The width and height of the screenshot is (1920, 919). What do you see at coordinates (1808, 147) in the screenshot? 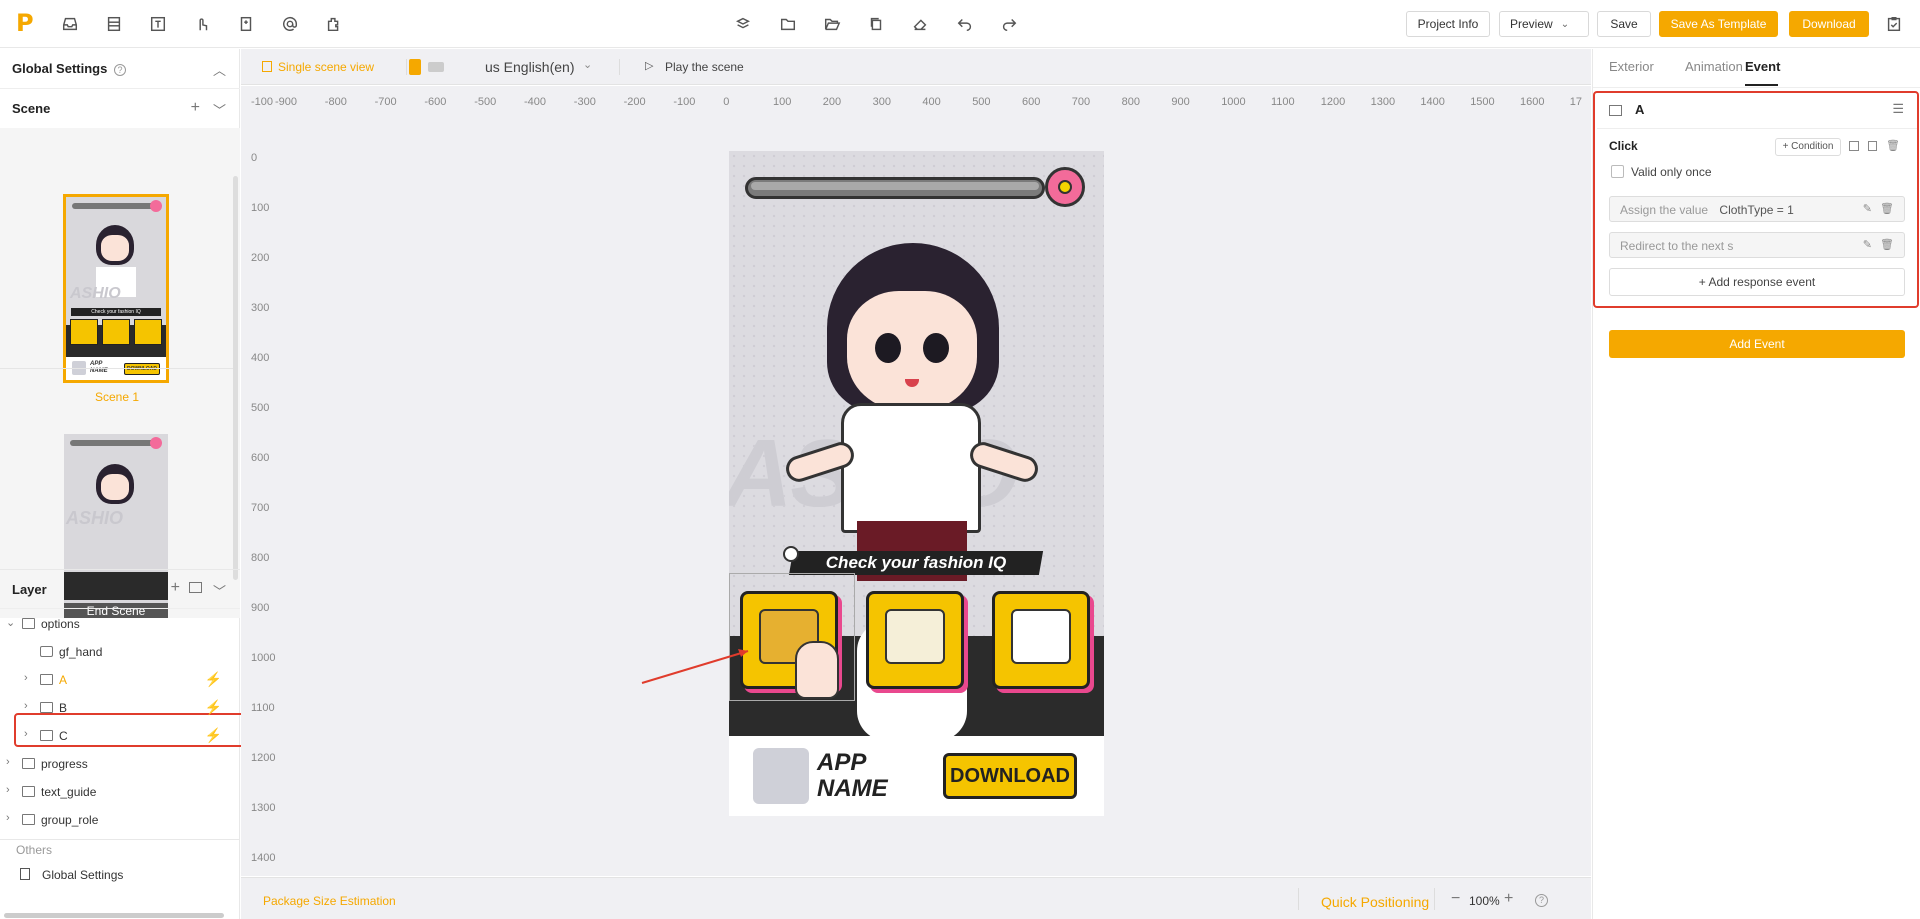
I see `add-condition-button: + Condition` at bounding box center [1808, 147].